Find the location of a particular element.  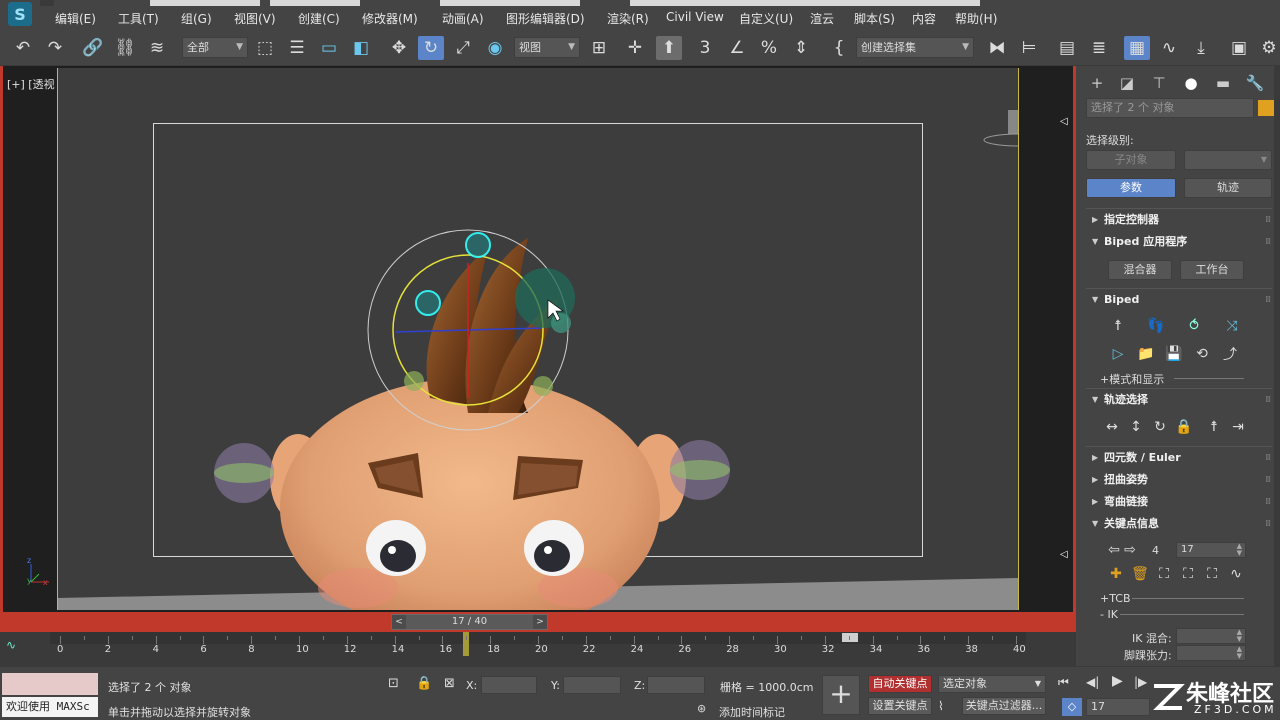

convert-icon: ⟲ is located at coordinates (1202, 354).